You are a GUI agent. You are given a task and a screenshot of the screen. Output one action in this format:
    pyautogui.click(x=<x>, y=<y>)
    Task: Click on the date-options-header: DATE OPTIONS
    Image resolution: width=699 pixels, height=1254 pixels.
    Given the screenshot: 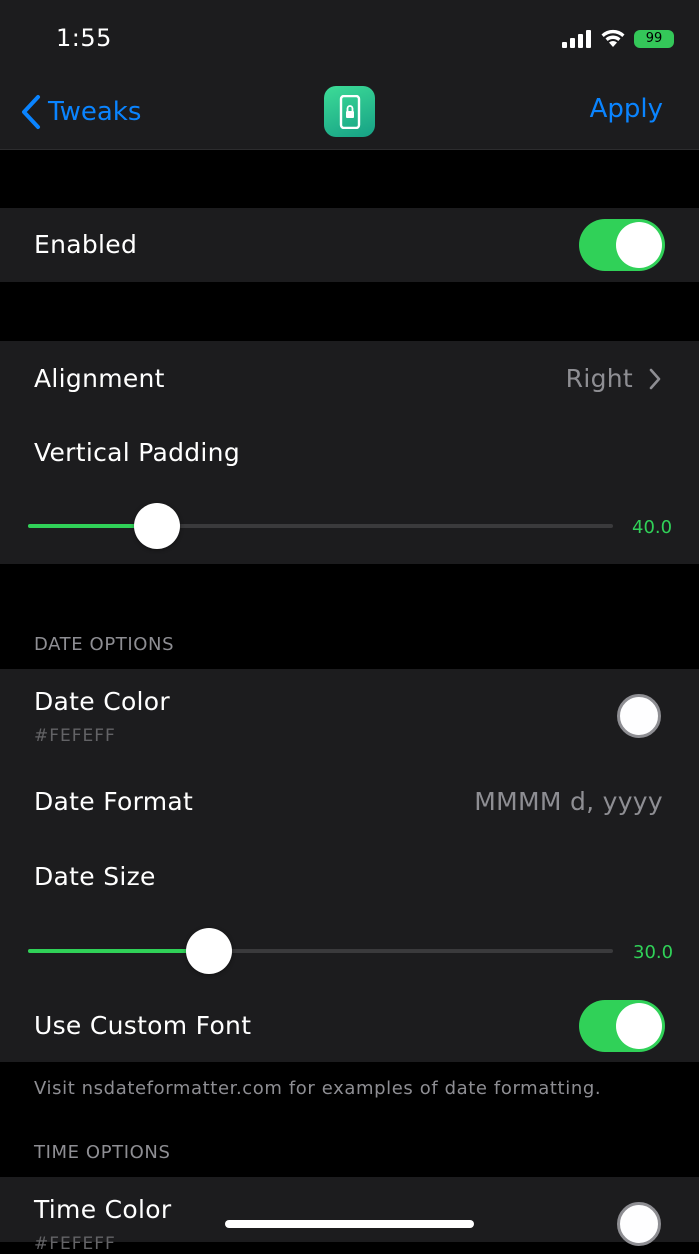 What is the action you would take?
    pyautogui.click(x=104, y=644)
    